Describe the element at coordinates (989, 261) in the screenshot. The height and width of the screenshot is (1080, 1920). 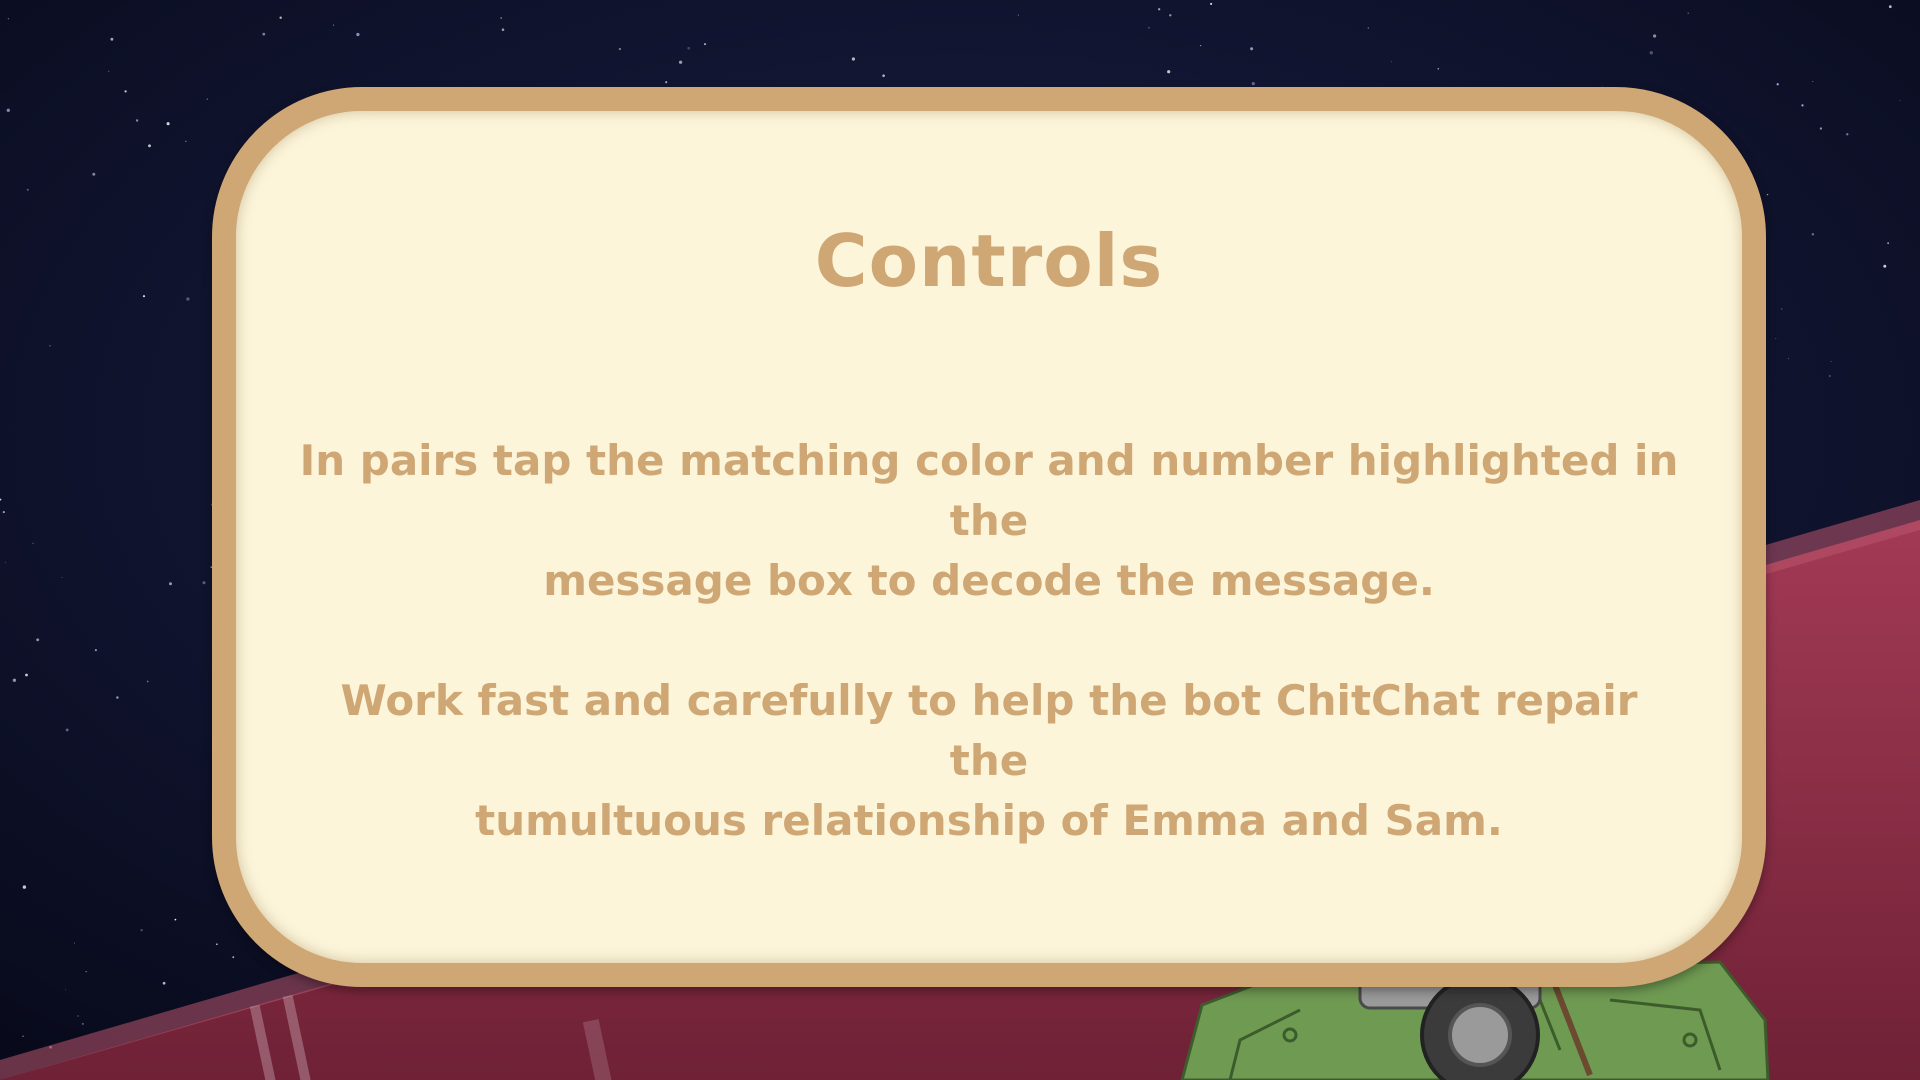
I see `dialog-title: Controls` at that location.